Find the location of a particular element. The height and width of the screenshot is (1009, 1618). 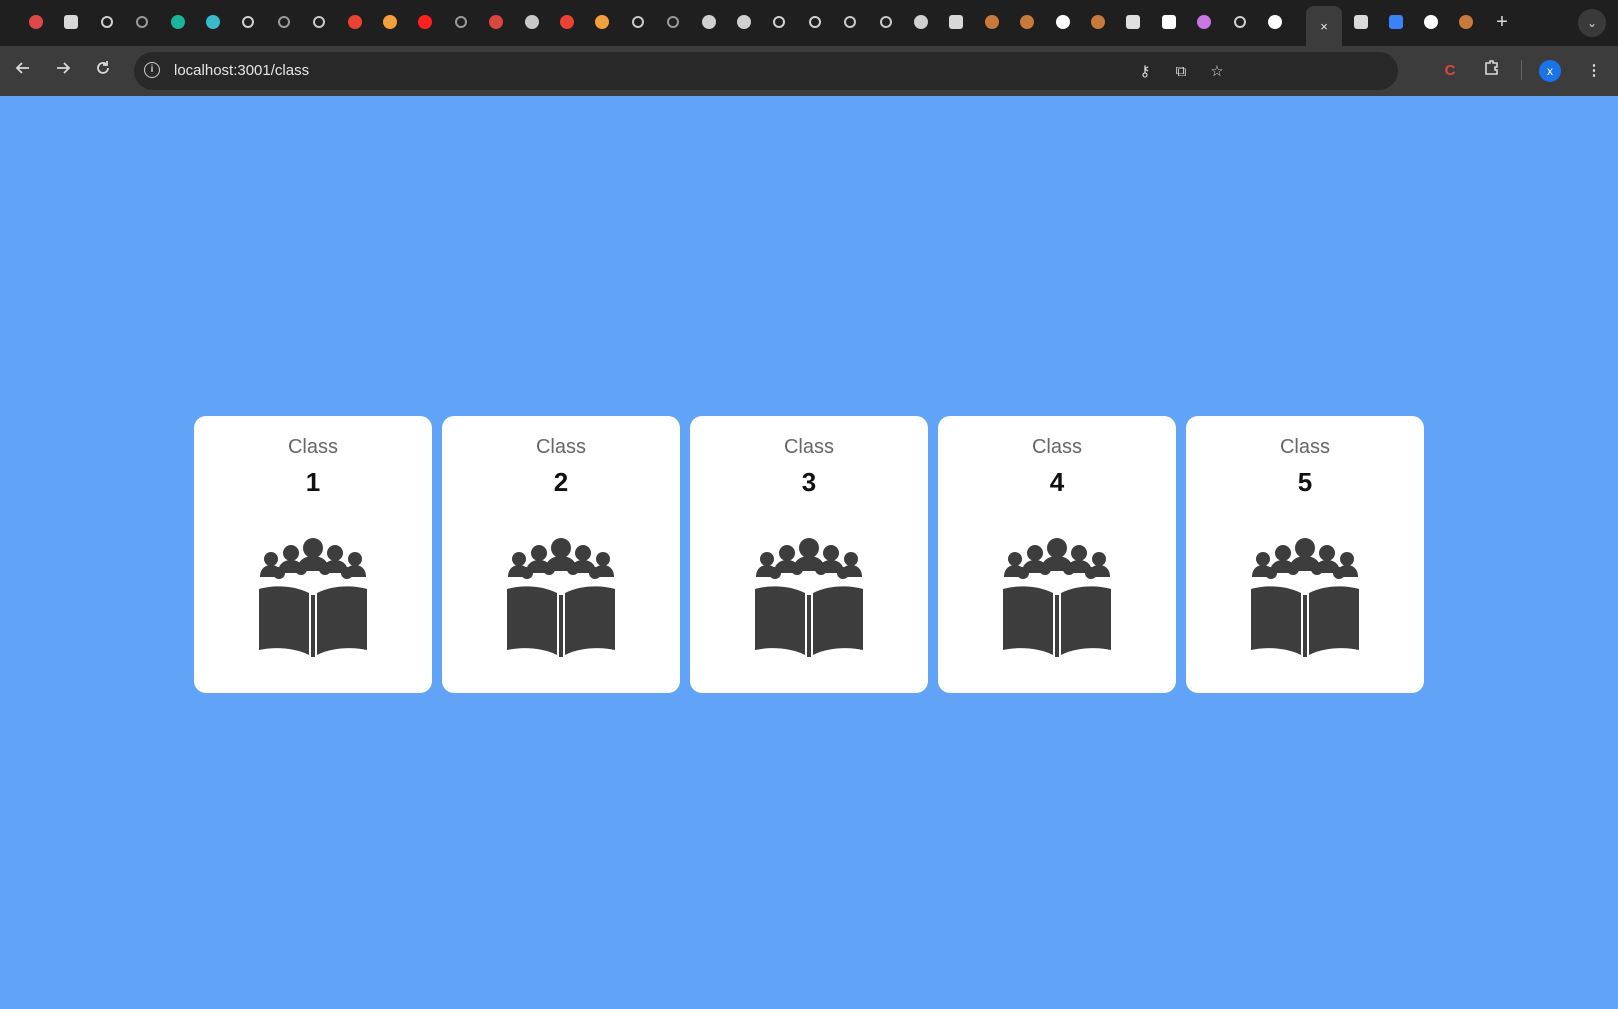

profile-avatar: x is located at coordinates (1551, 71).